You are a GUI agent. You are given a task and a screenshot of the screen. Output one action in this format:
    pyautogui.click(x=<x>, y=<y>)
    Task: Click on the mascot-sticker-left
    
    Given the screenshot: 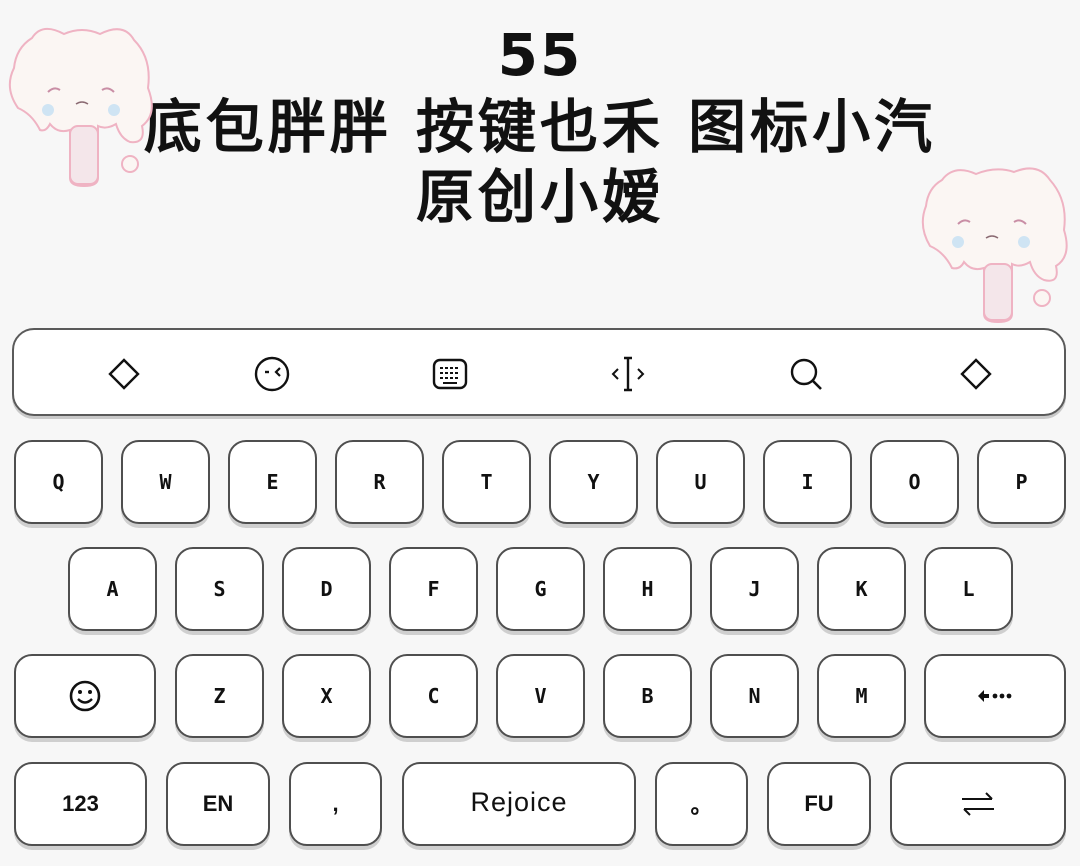 What is the action you would take?
    pyautogui.click(x=80, y=107)
    